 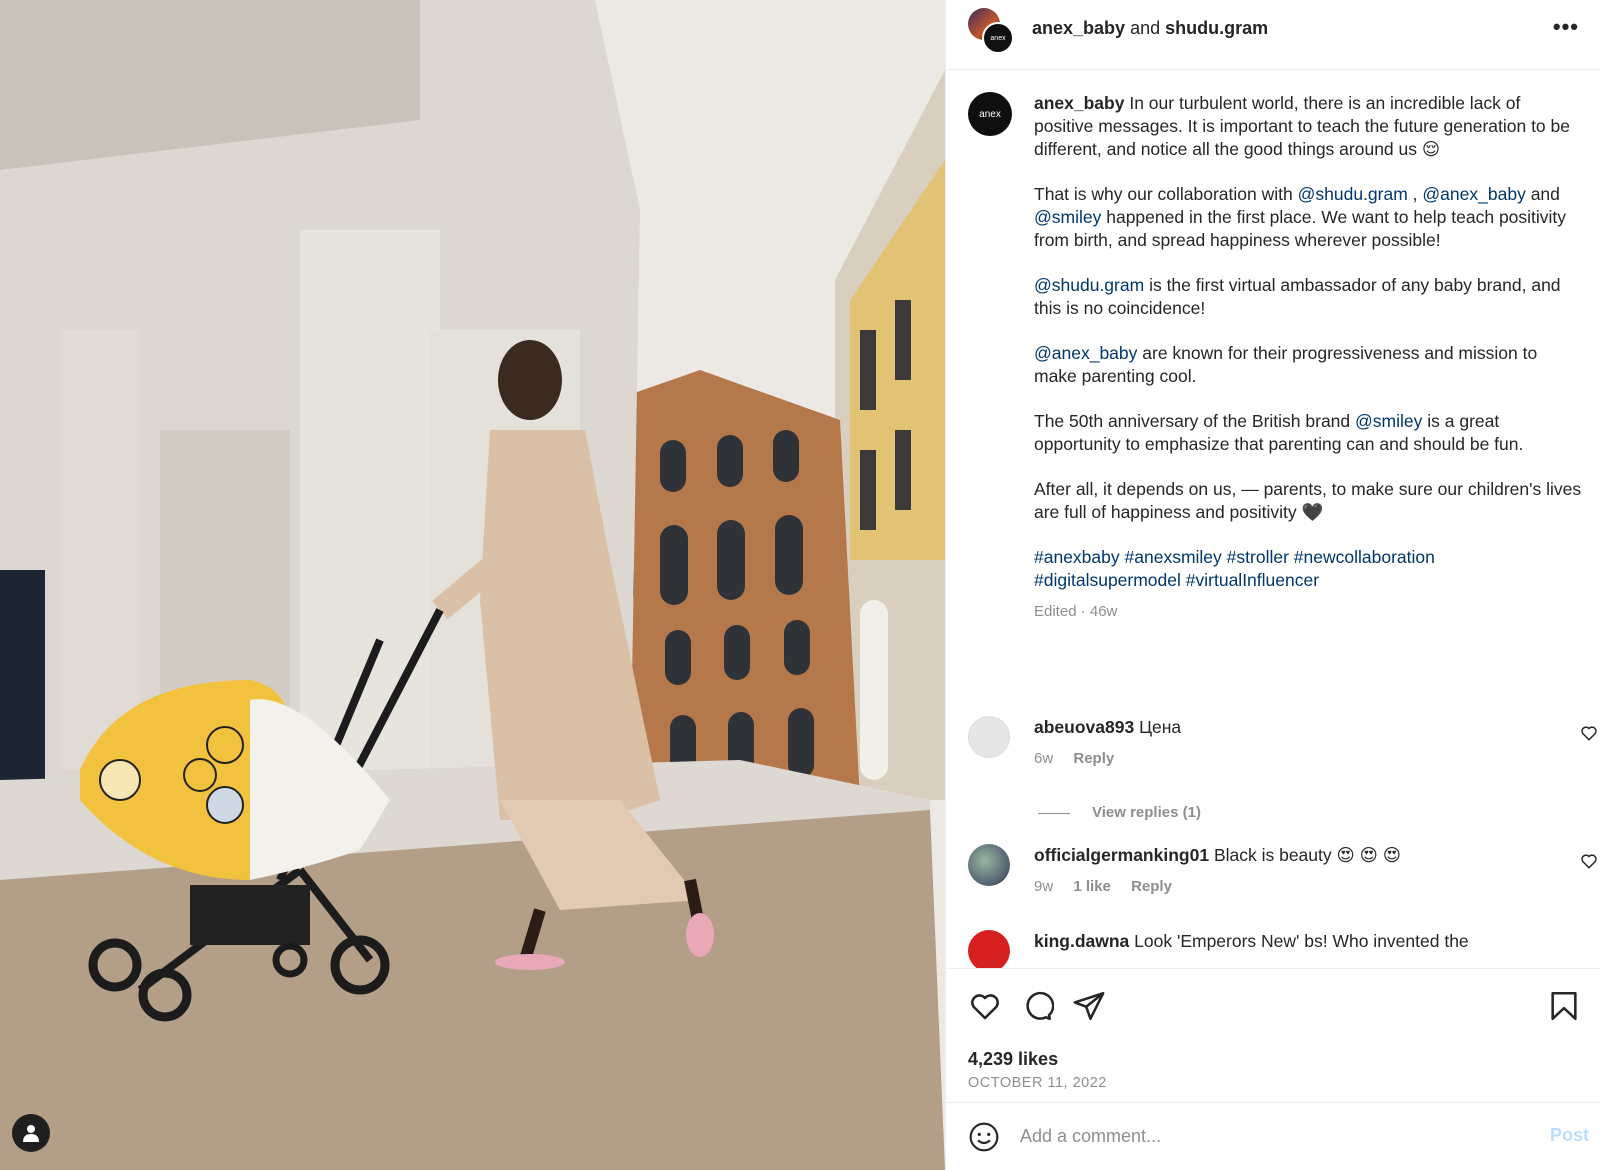 What do you see at coordinates (1013, 1059) in the screenshot?
I see `likes-count: 4,239 likes` at bounding box center [1013, 1059].